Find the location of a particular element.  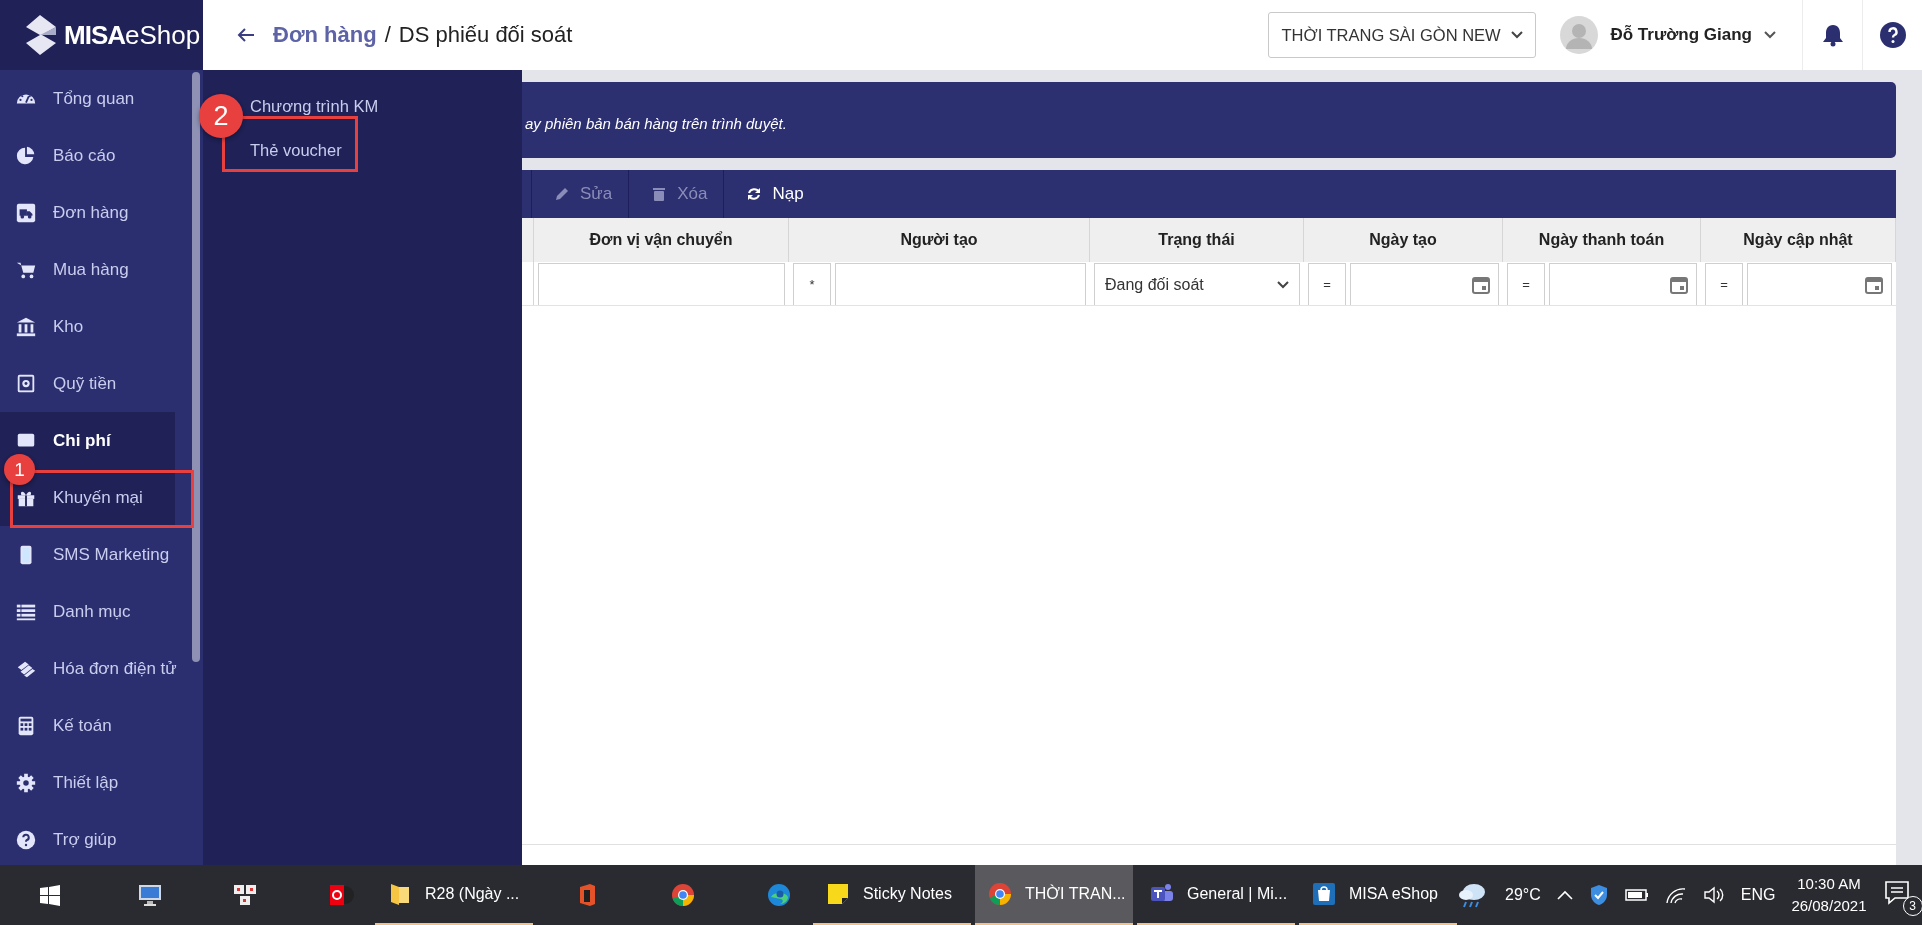

sidebar-item: Đơn hàng is located at coordinates (72, 212).